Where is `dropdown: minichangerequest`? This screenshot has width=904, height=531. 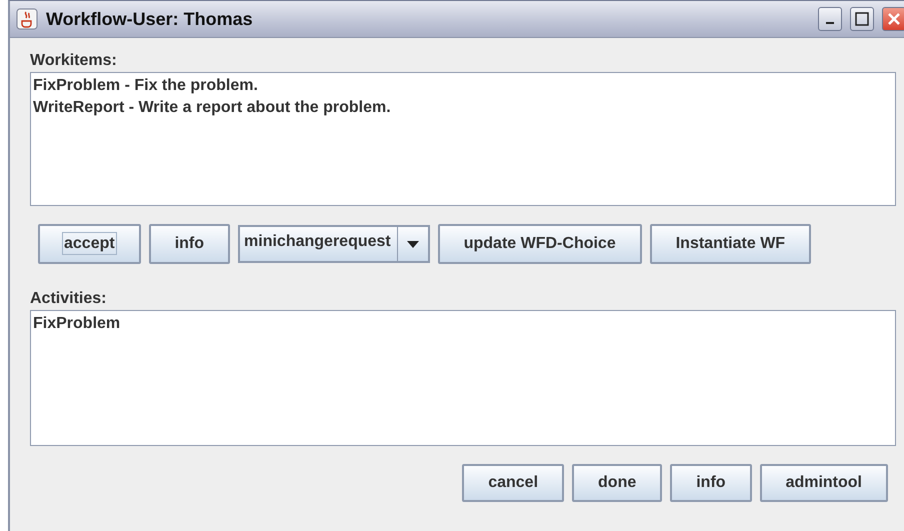 dropdown: minichangerequest is located at coordinates (334, 244).